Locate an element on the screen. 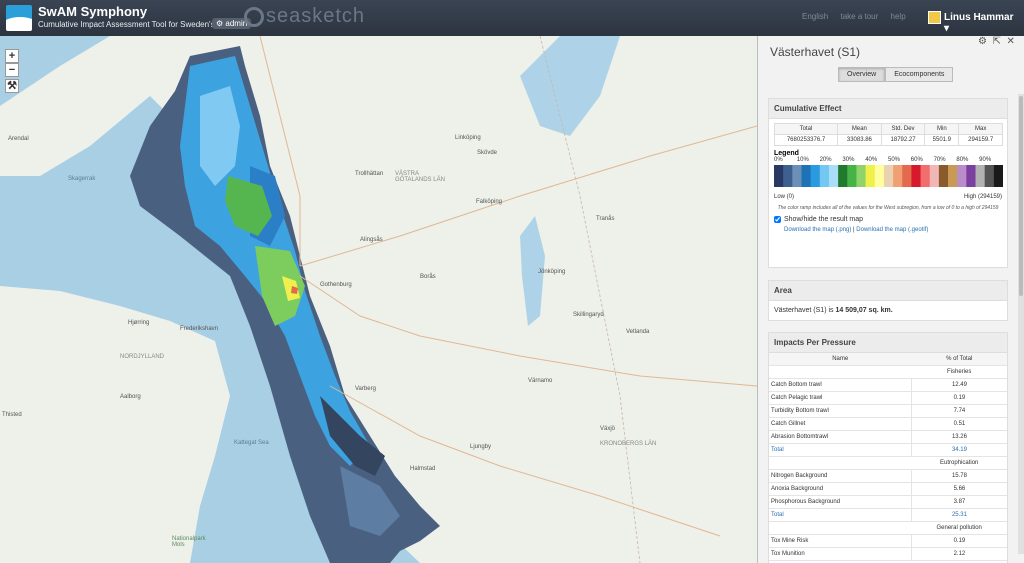 The width and height of the screenshot is (1024, 563). table-row: Turbidity Bottom trawl 7.74 is located at coordinates (888, 411).